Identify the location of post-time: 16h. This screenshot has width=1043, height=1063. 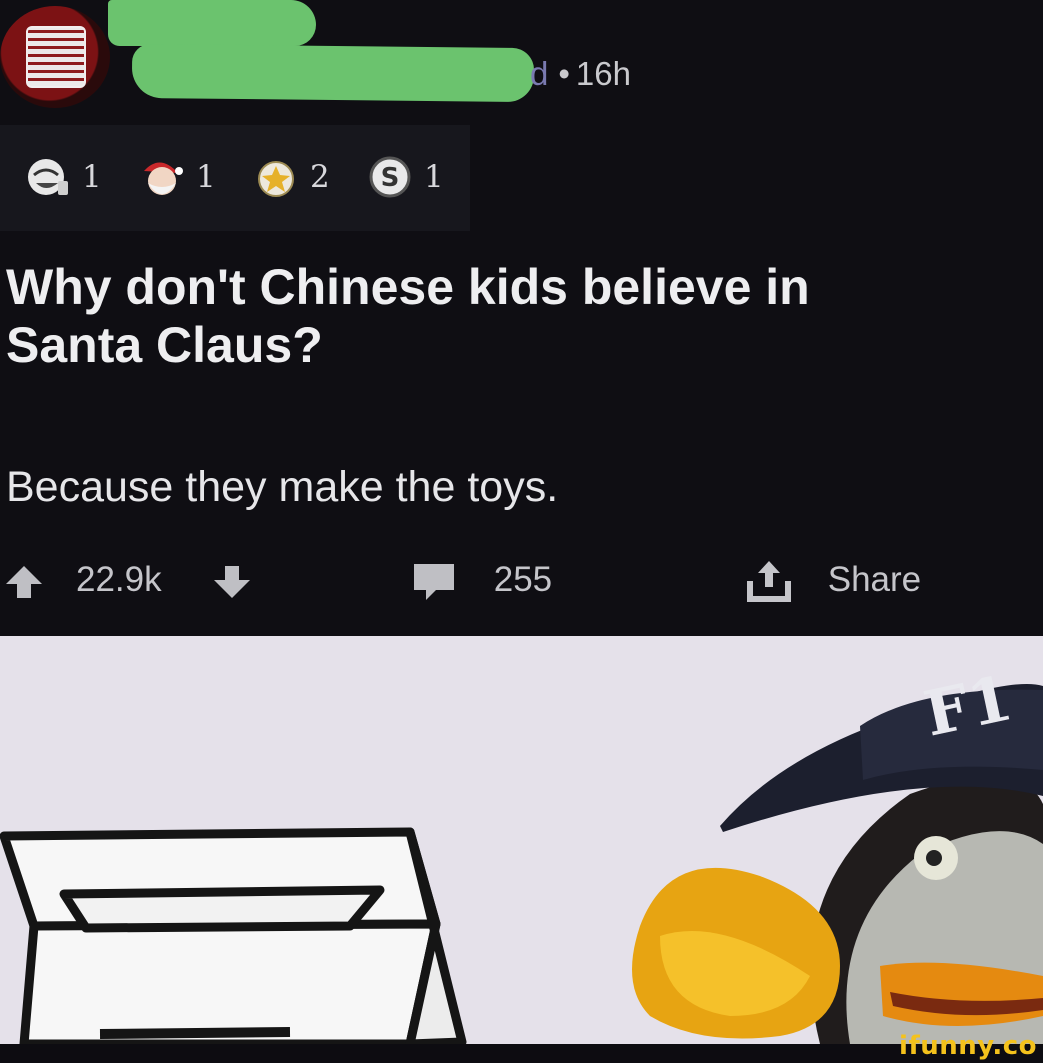
(603, 73).